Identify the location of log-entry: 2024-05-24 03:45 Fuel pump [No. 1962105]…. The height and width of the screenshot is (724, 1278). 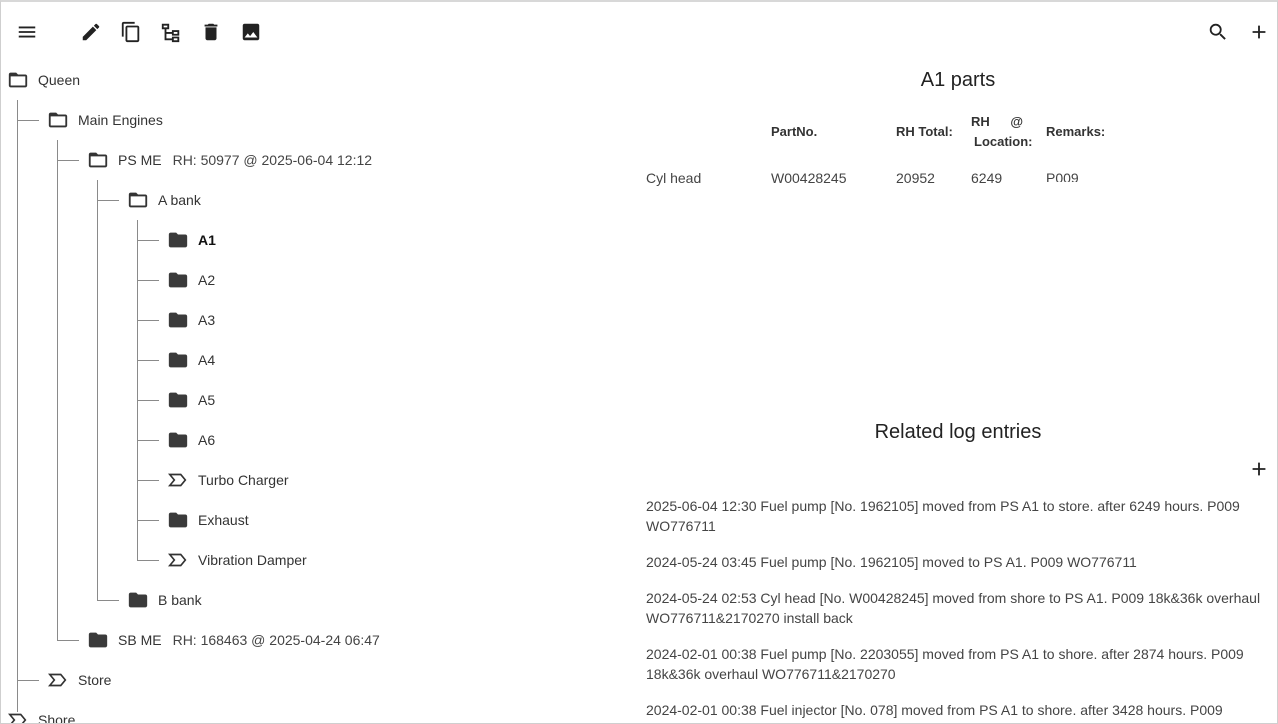
(958, 562).